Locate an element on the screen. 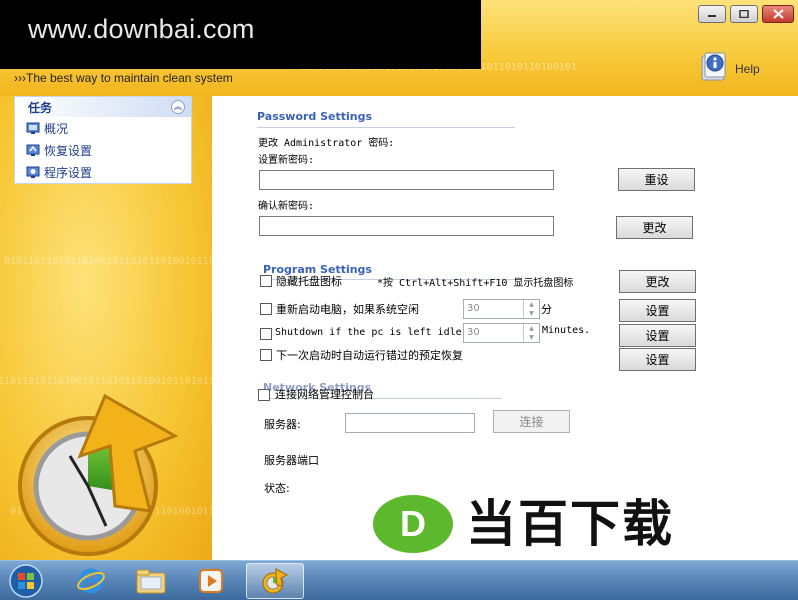  hide-tray-label: 隐藏托盘图标 is located at coordinates (309, 281).